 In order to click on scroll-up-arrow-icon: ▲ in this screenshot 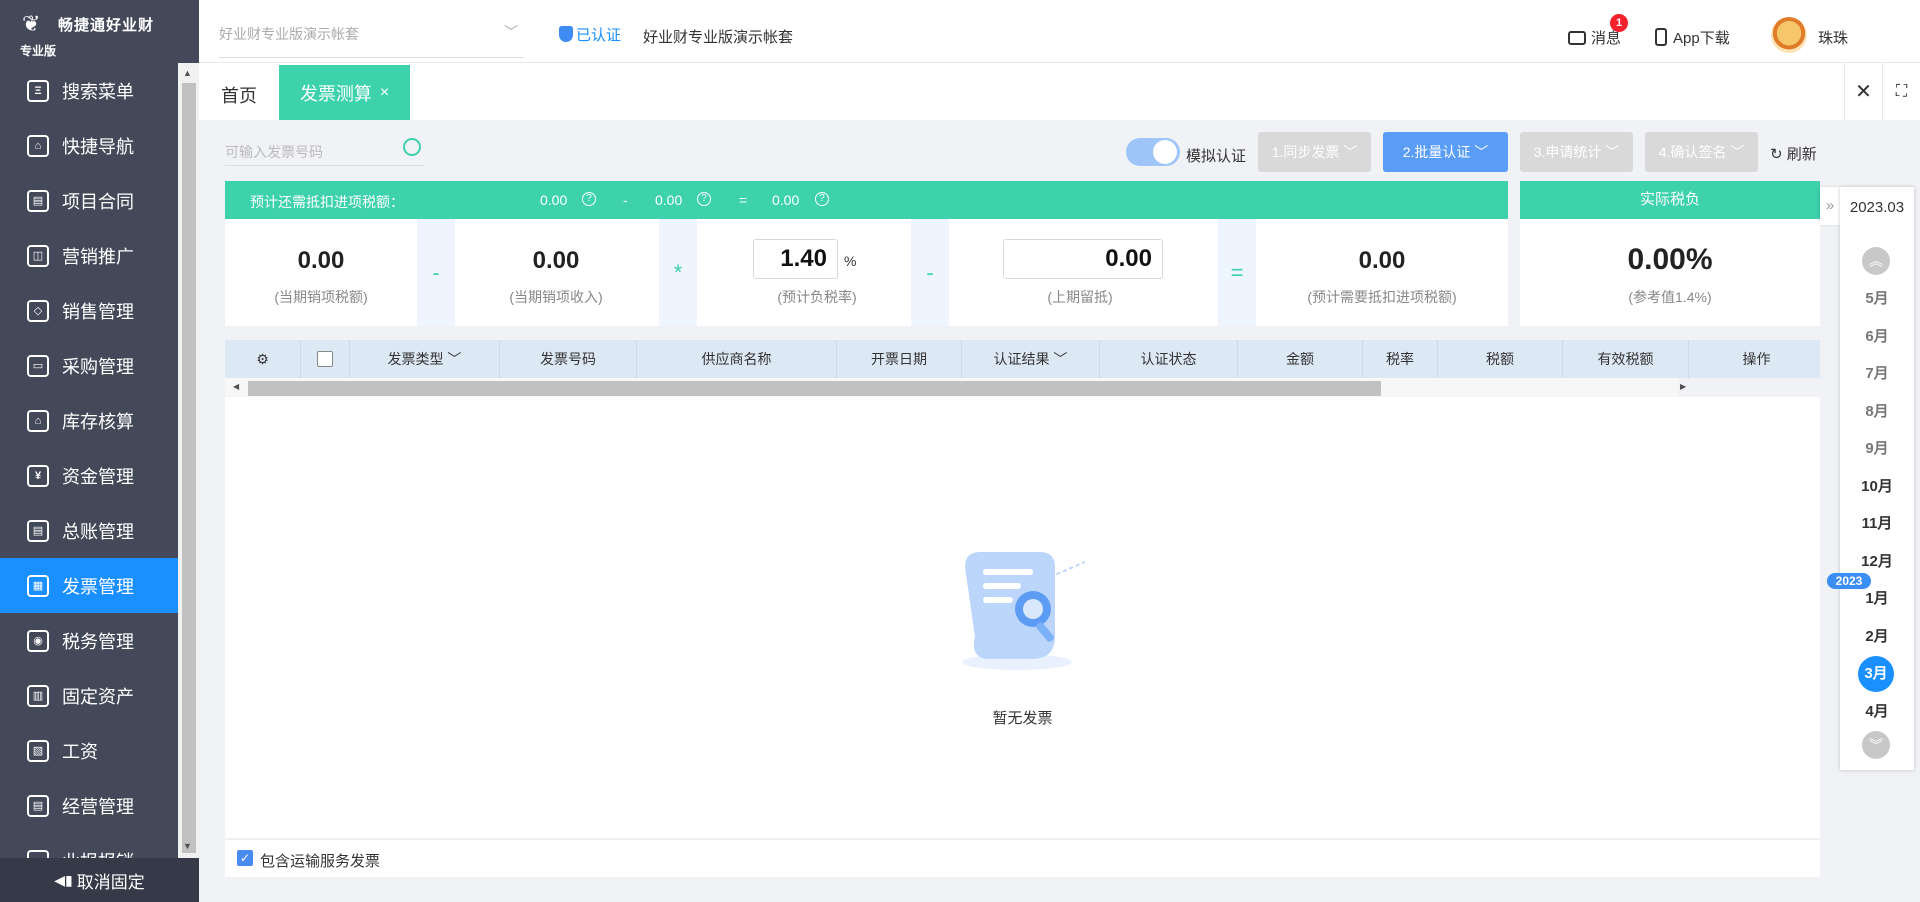, I will do `click(187, 73)`.